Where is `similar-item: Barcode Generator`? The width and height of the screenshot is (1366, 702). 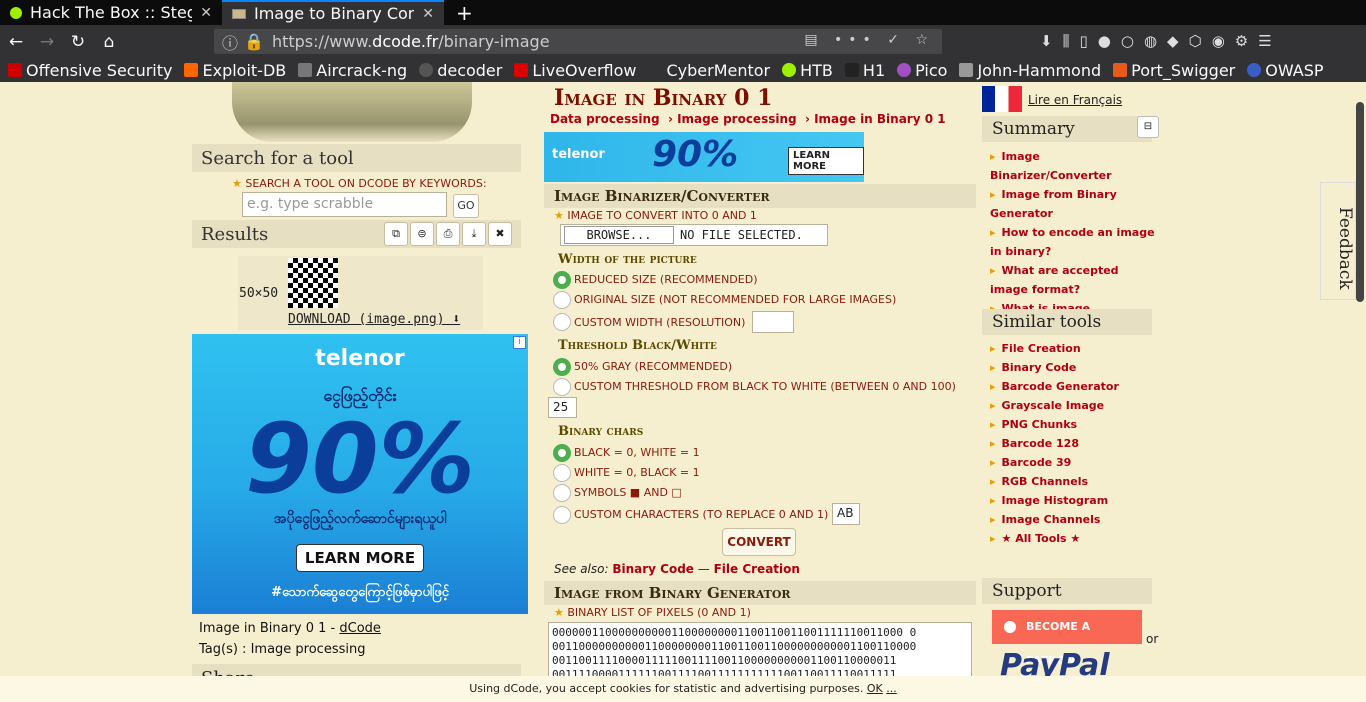 similar-item: Barcode Generator is located at coordinates (1075, 386).